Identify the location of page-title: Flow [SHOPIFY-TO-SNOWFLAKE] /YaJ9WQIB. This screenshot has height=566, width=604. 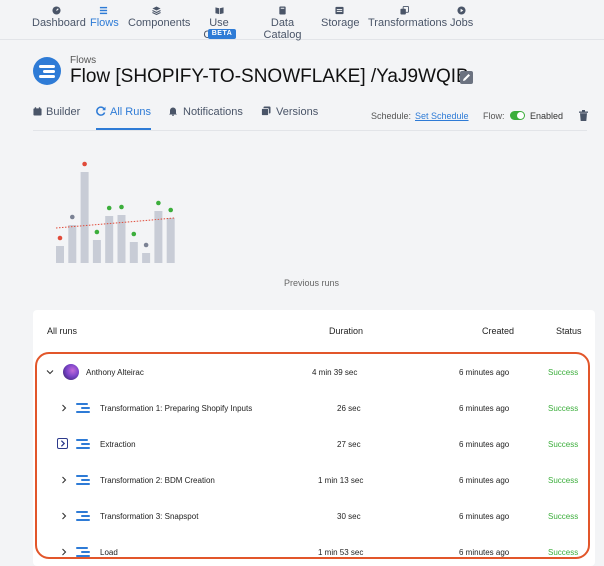
(269, 76).